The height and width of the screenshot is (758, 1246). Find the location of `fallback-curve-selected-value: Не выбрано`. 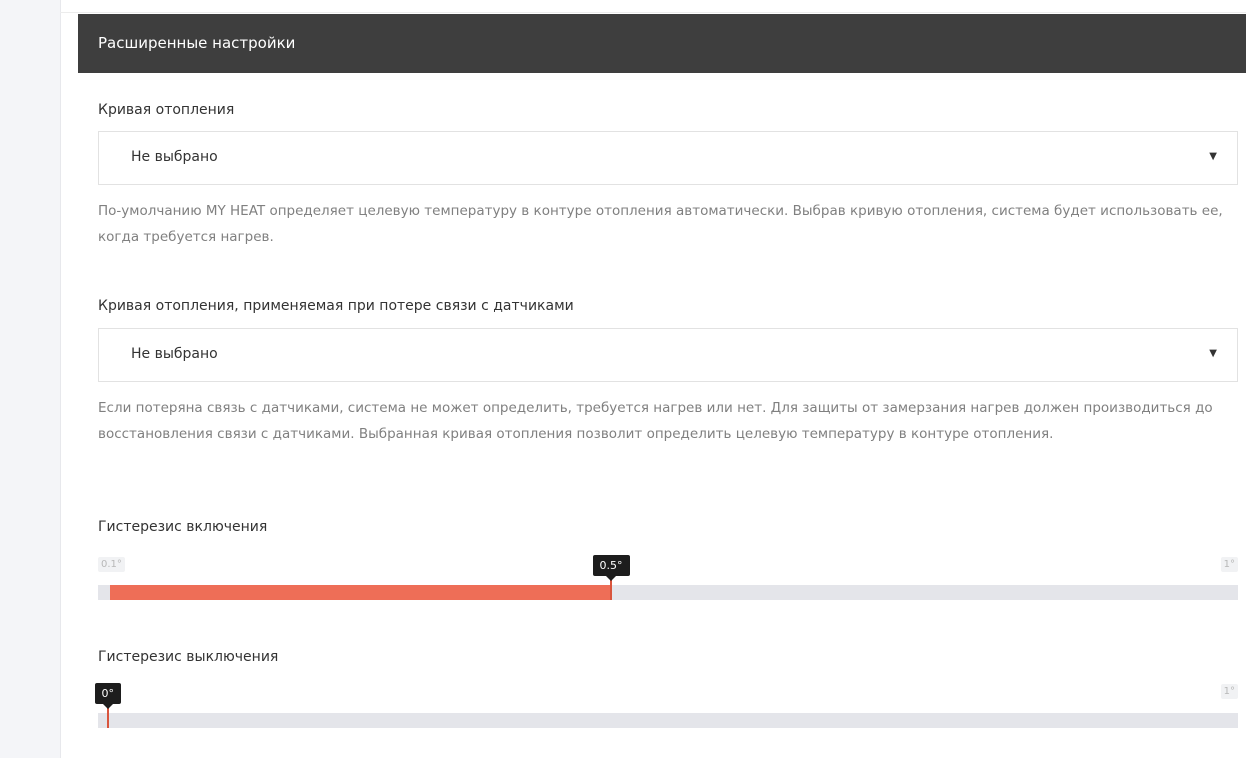

fallback-curve-selected-value: Не выбрано is located at coordinates (174, 354).